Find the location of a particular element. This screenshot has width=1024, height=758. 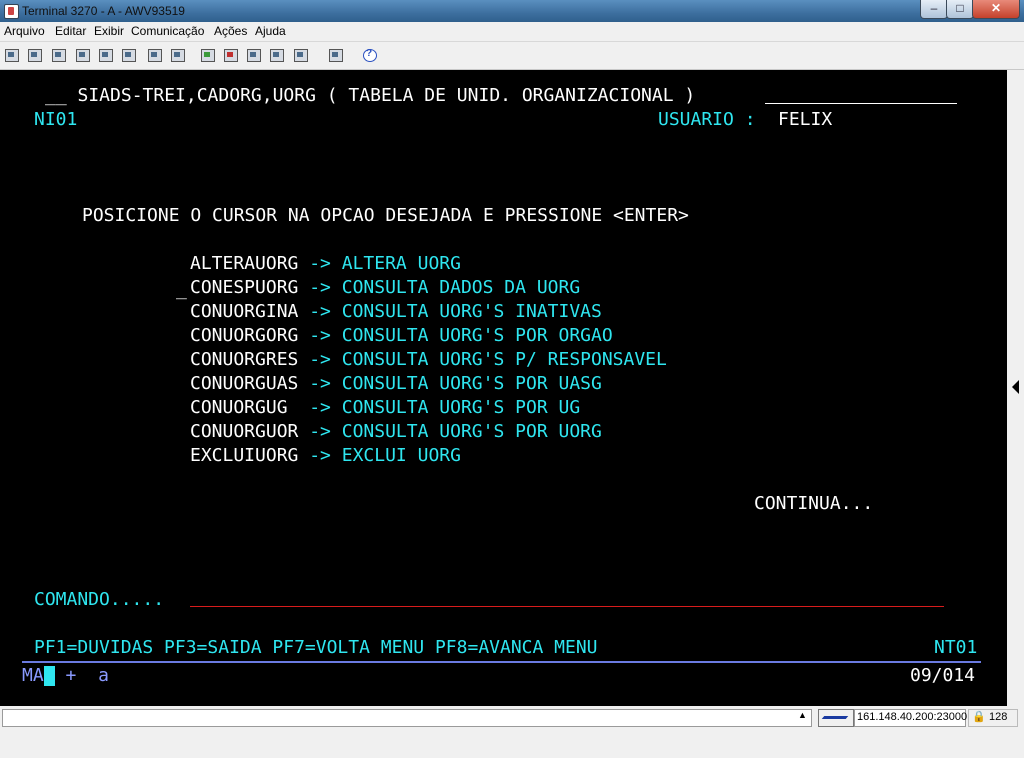

java-app-icon is located at coordinates (11, 11).